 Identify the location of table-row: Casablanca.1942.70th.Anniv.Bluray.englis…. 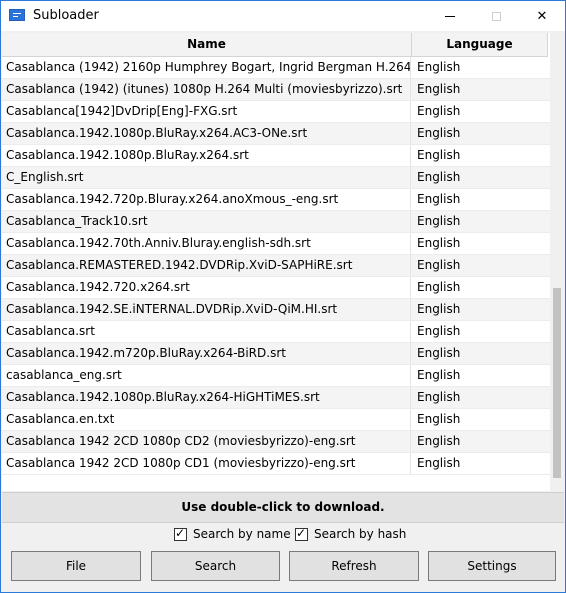
(276, 244).